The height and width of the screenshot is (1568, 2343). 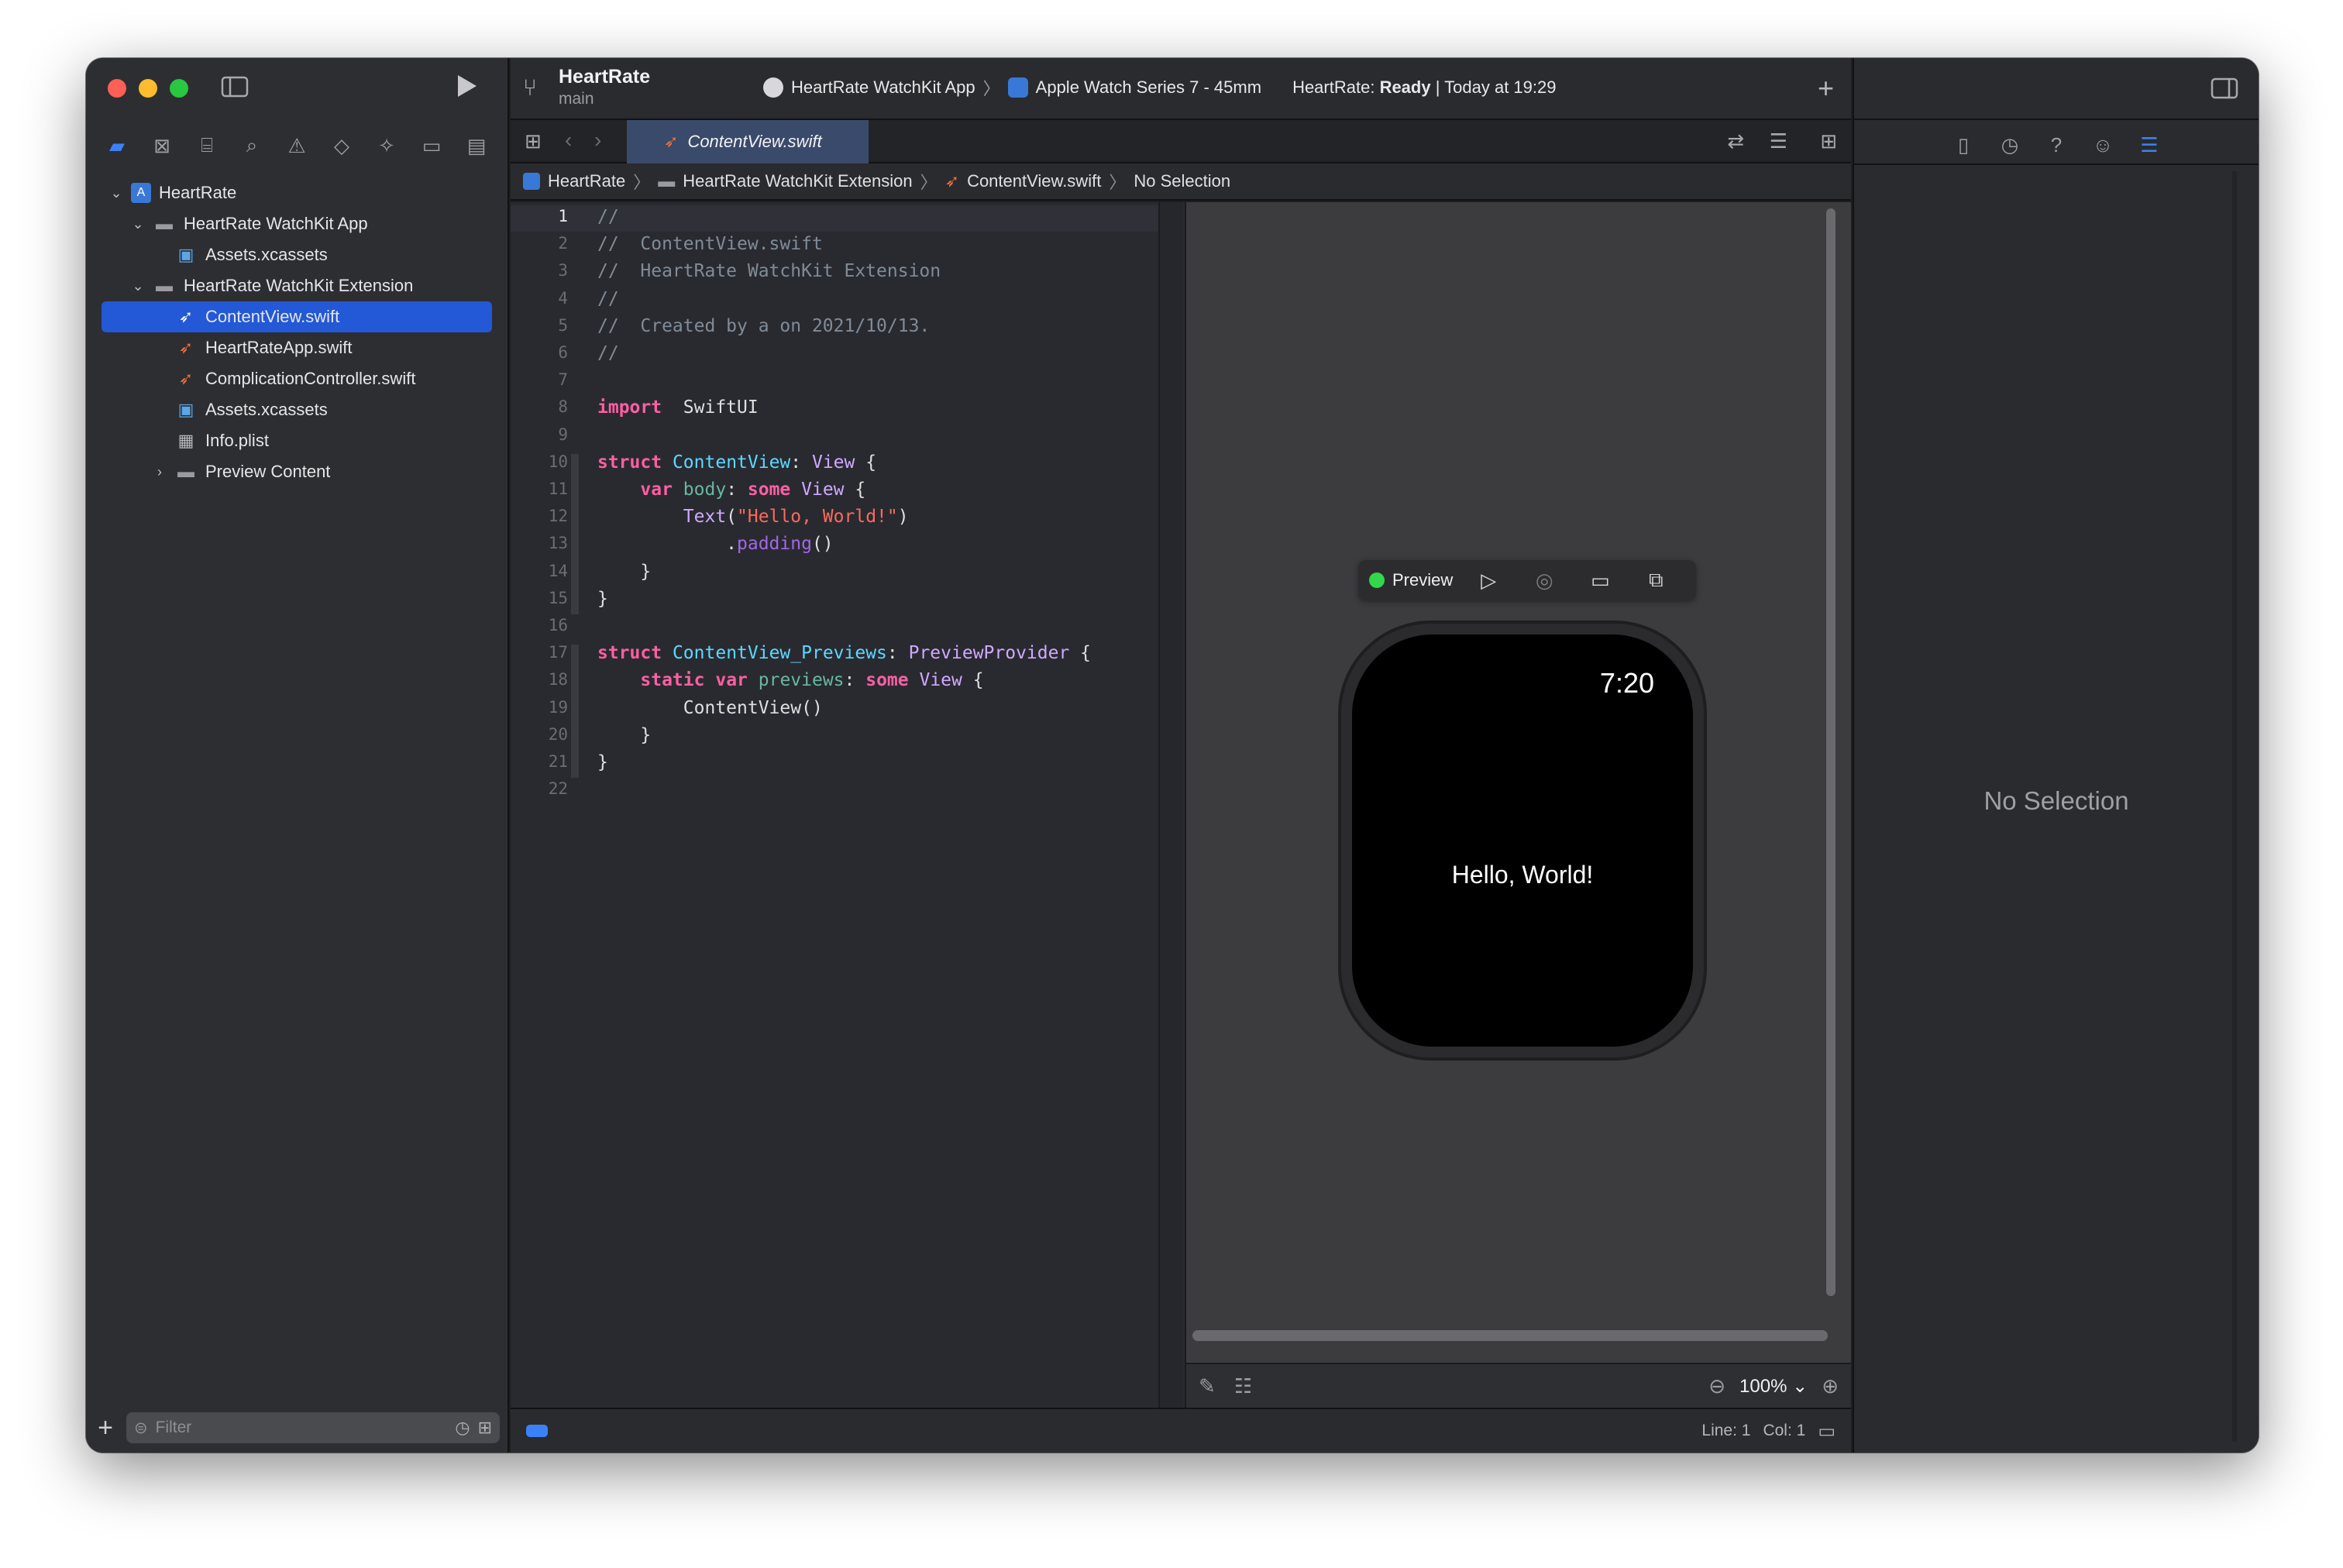 I want to click on test-icon: ◇, so click(x=341, y=146).